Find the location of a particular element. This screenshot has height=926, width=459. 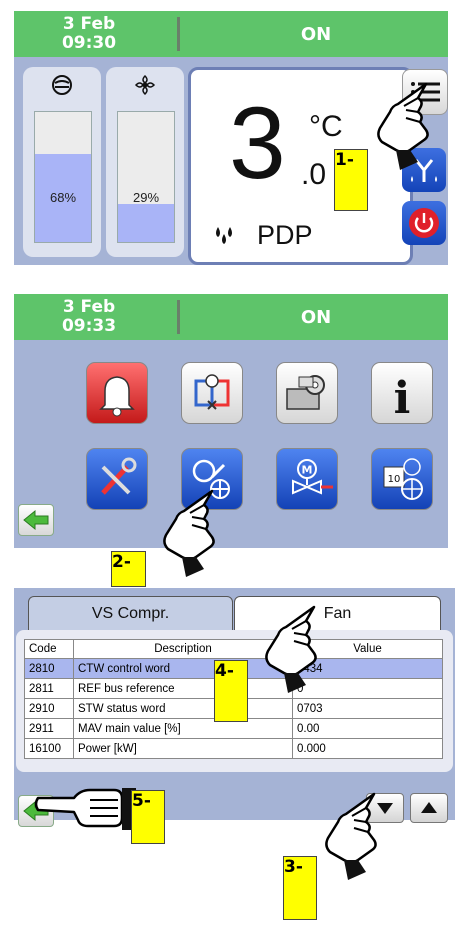

step-label-3: 3- is located at coordinates (300, 888).